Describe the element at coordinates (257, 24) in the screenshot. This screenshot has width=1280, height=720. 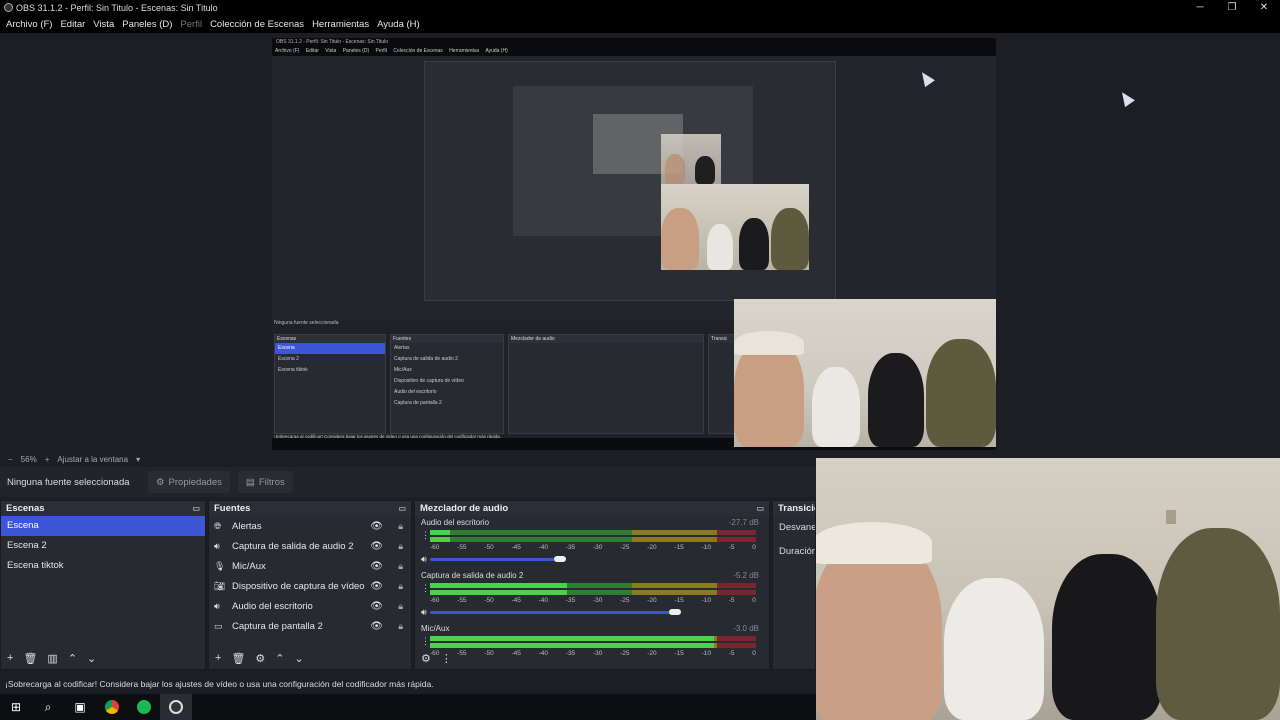
I see `menu-coleccion-escenas: Colección de Escenas` at that location.